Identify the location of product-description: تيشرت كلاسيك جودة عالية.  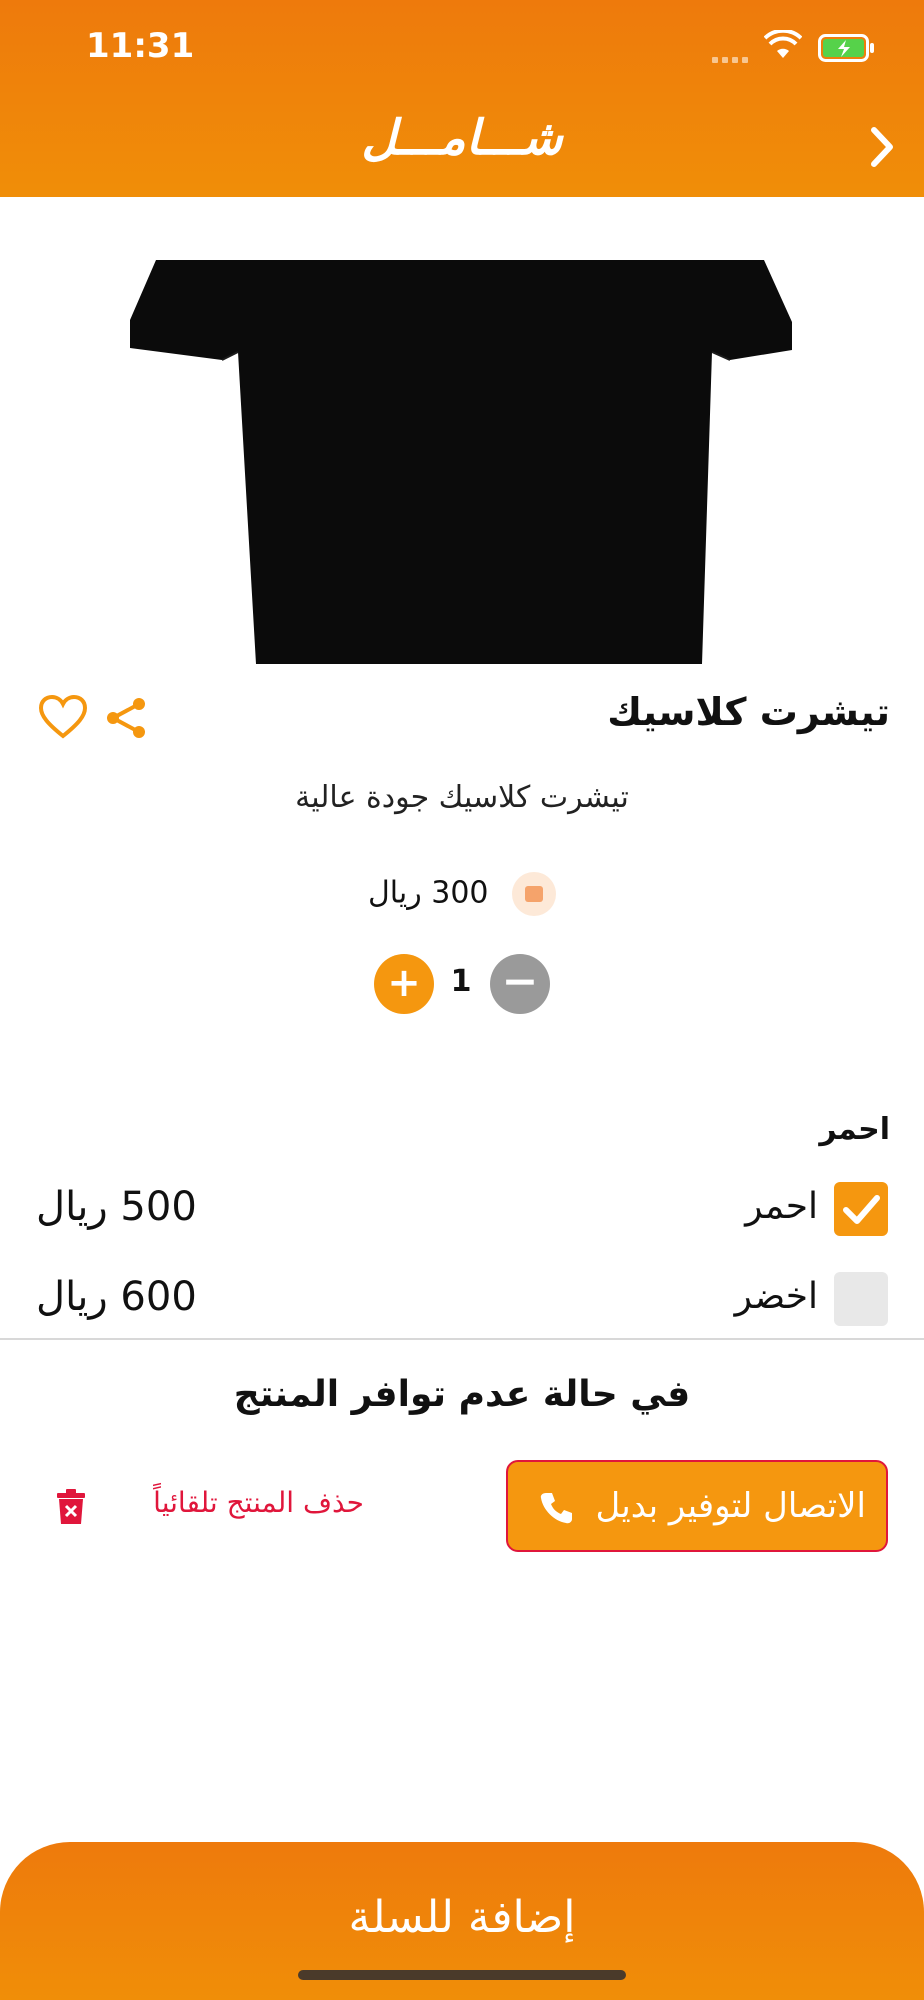
(462, 797).